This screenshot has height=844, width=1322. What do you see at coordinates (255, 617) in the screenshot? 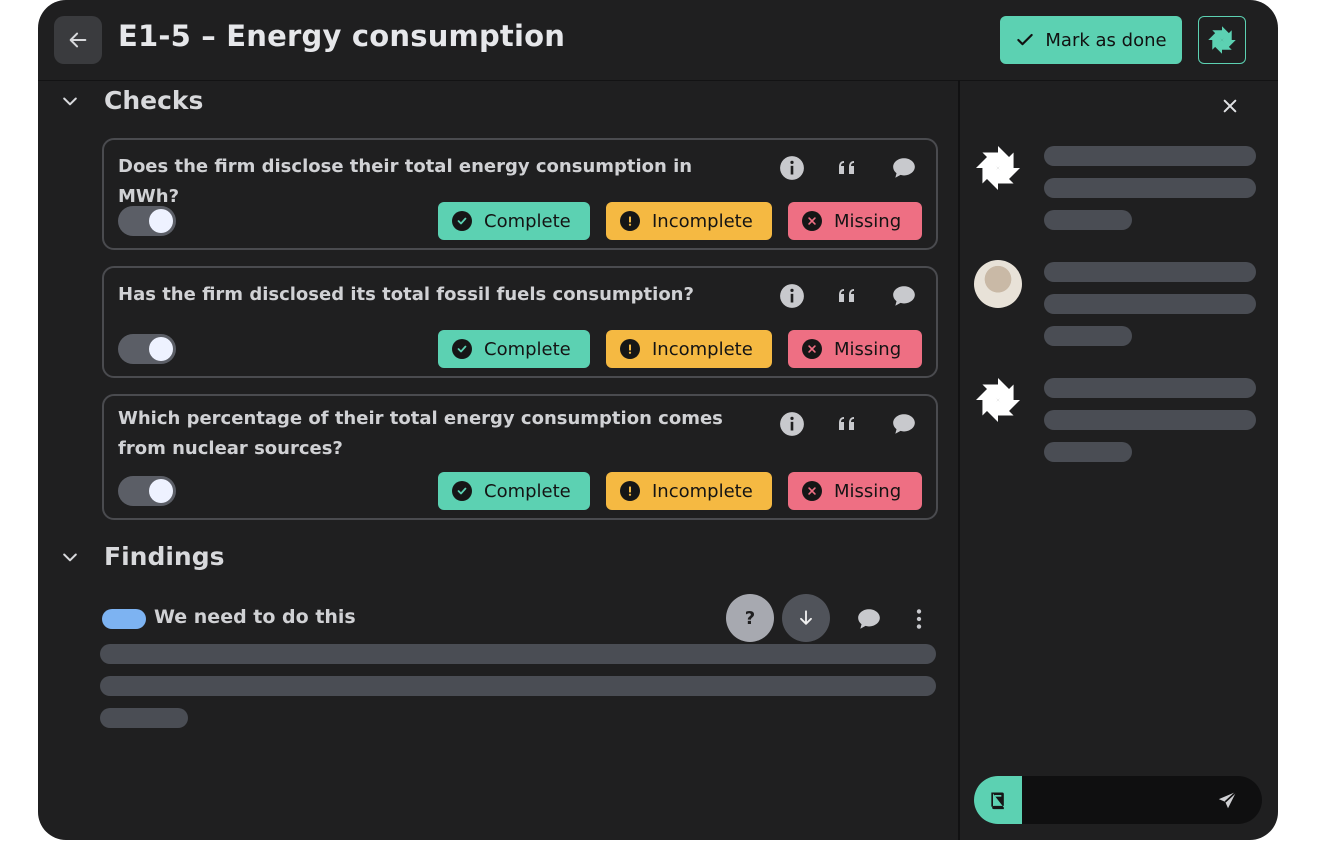
I see `finding-label: We need to do this` at bounding box center [255, 617].